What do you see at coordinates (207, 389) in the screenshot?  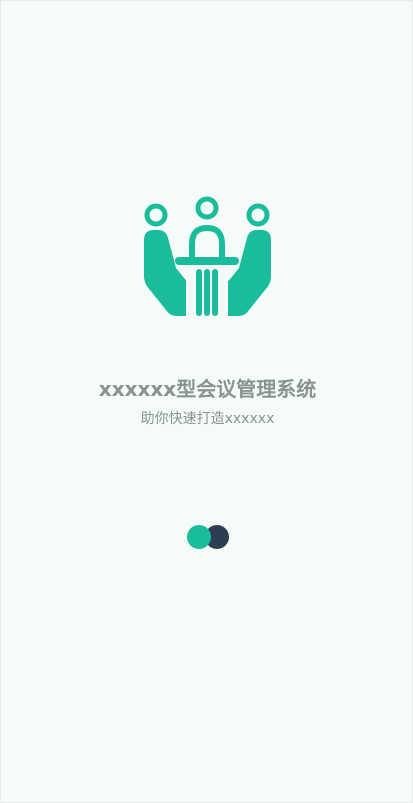 I see `app-title: xxxxxx型会议管理系统` at bounding box center [207, 389].